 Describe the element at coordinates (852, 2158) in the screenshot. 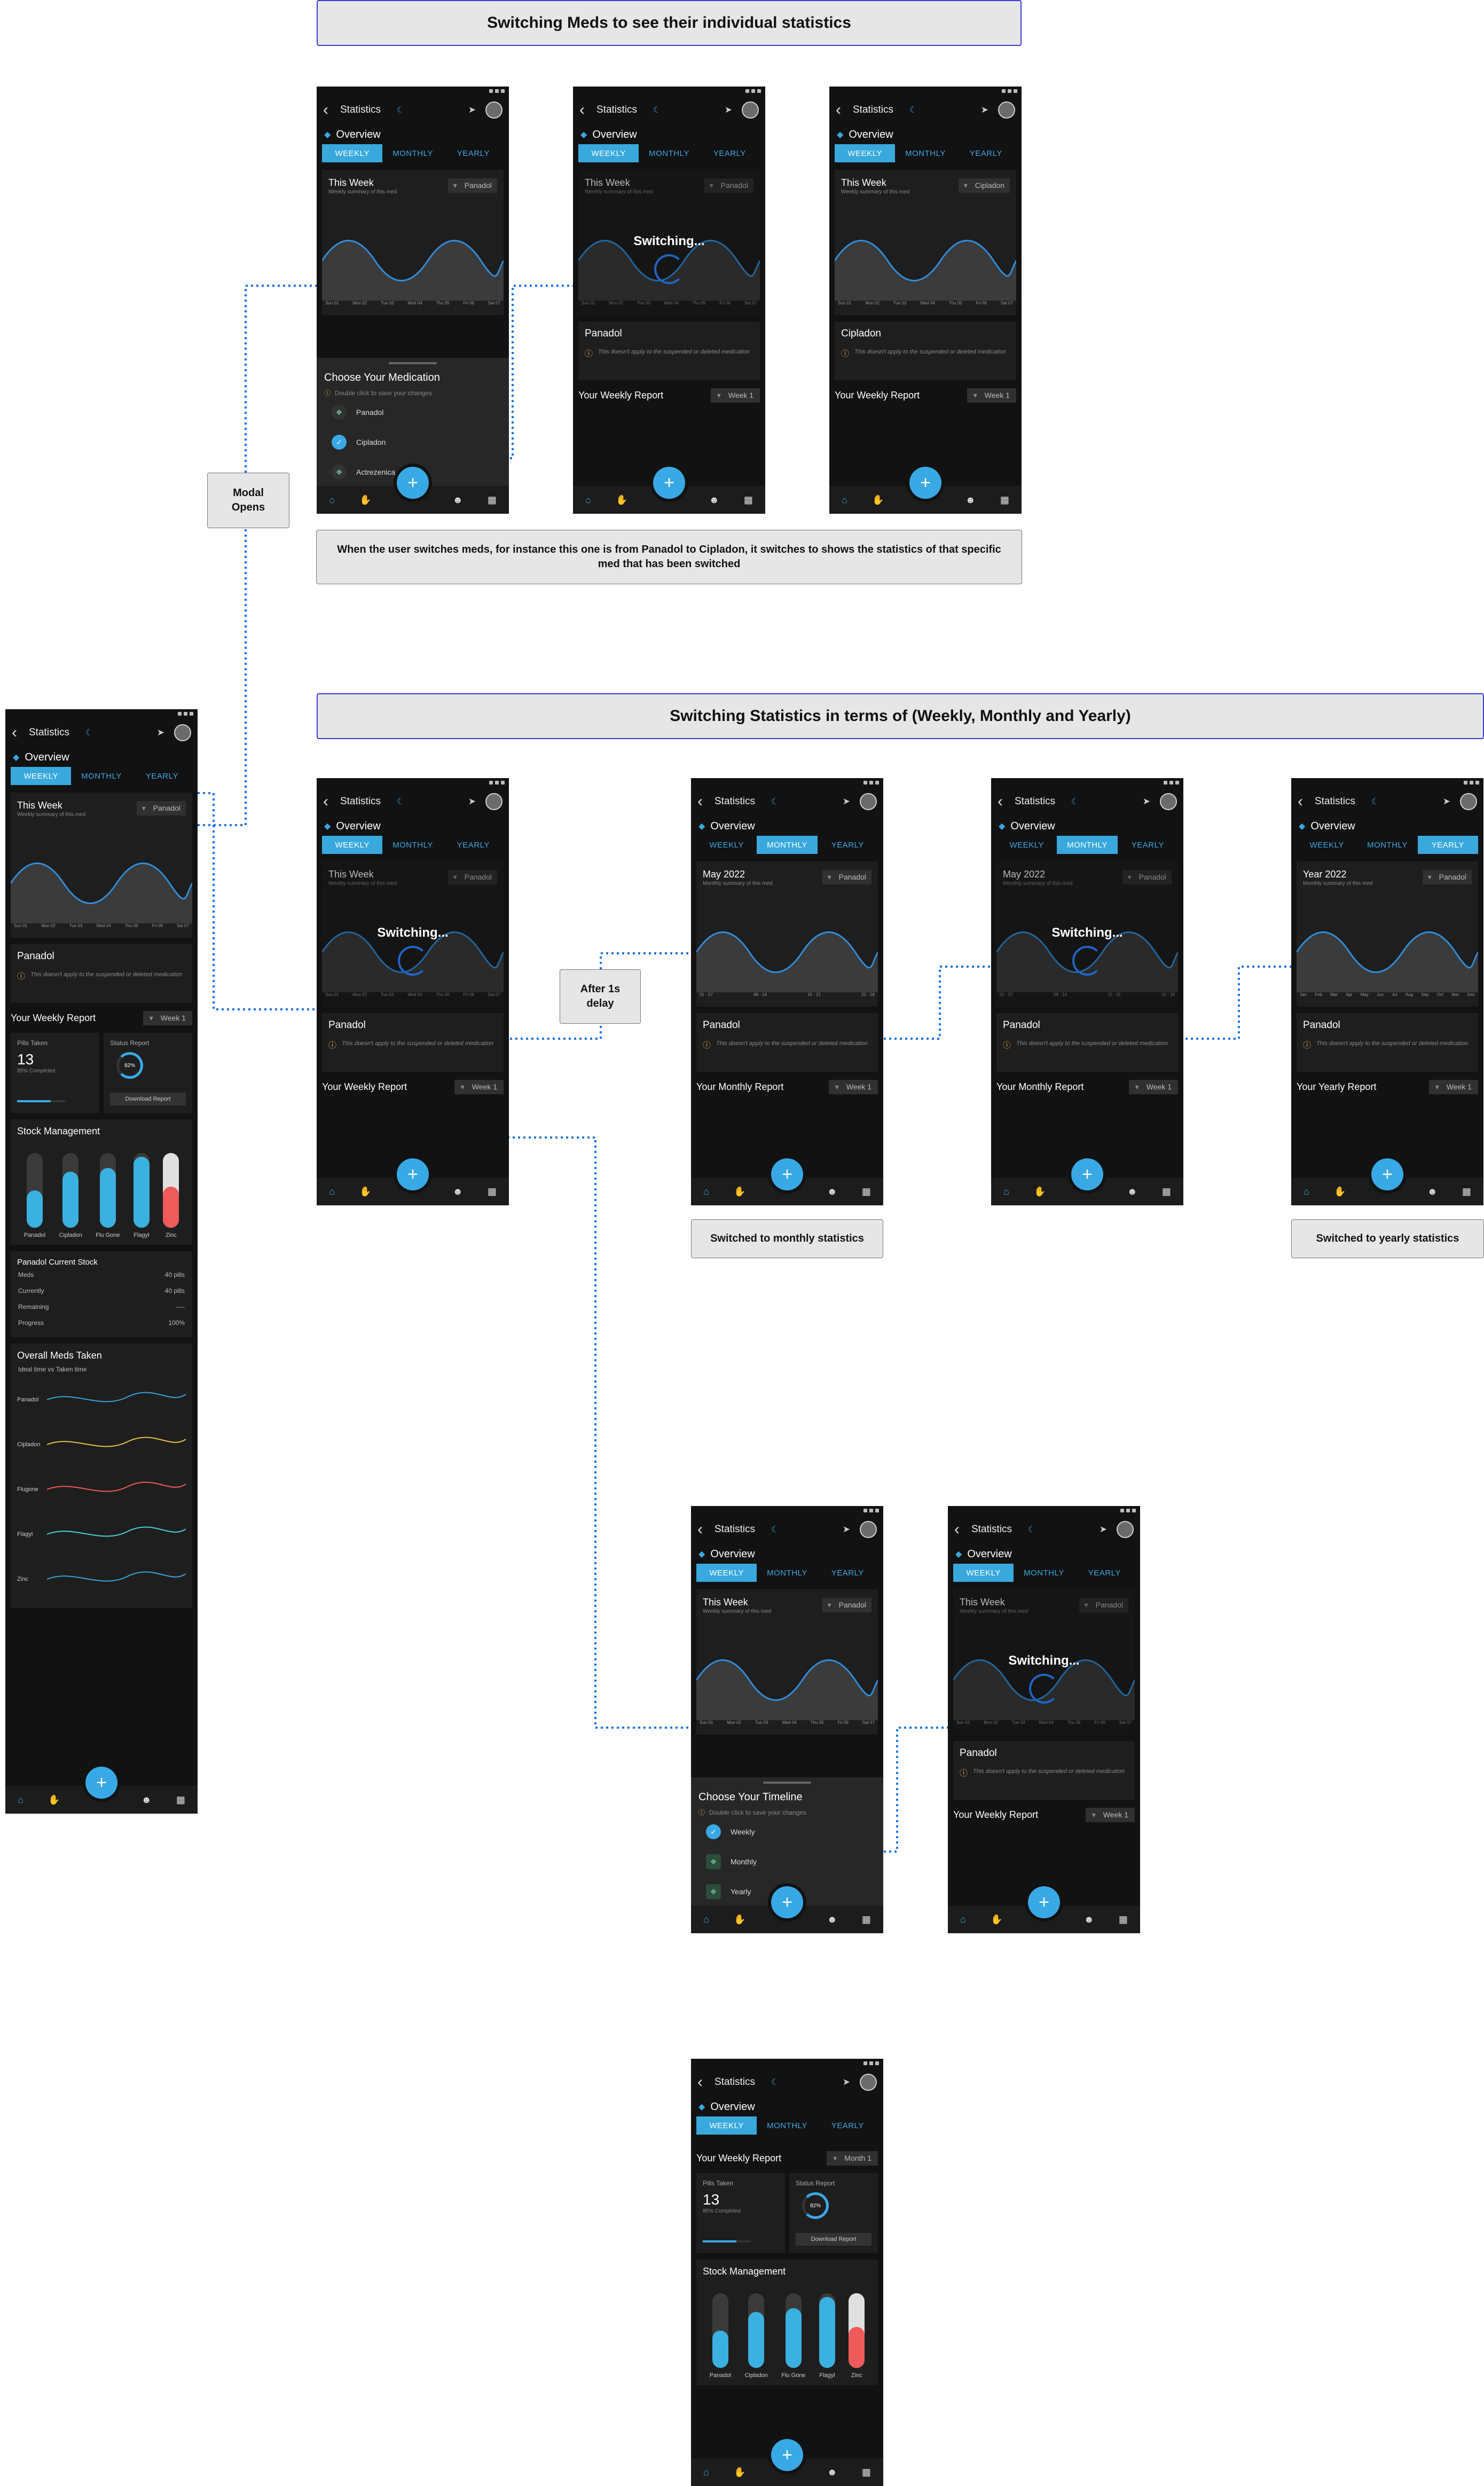

I see `period-dropdown: Month 1` at that location.